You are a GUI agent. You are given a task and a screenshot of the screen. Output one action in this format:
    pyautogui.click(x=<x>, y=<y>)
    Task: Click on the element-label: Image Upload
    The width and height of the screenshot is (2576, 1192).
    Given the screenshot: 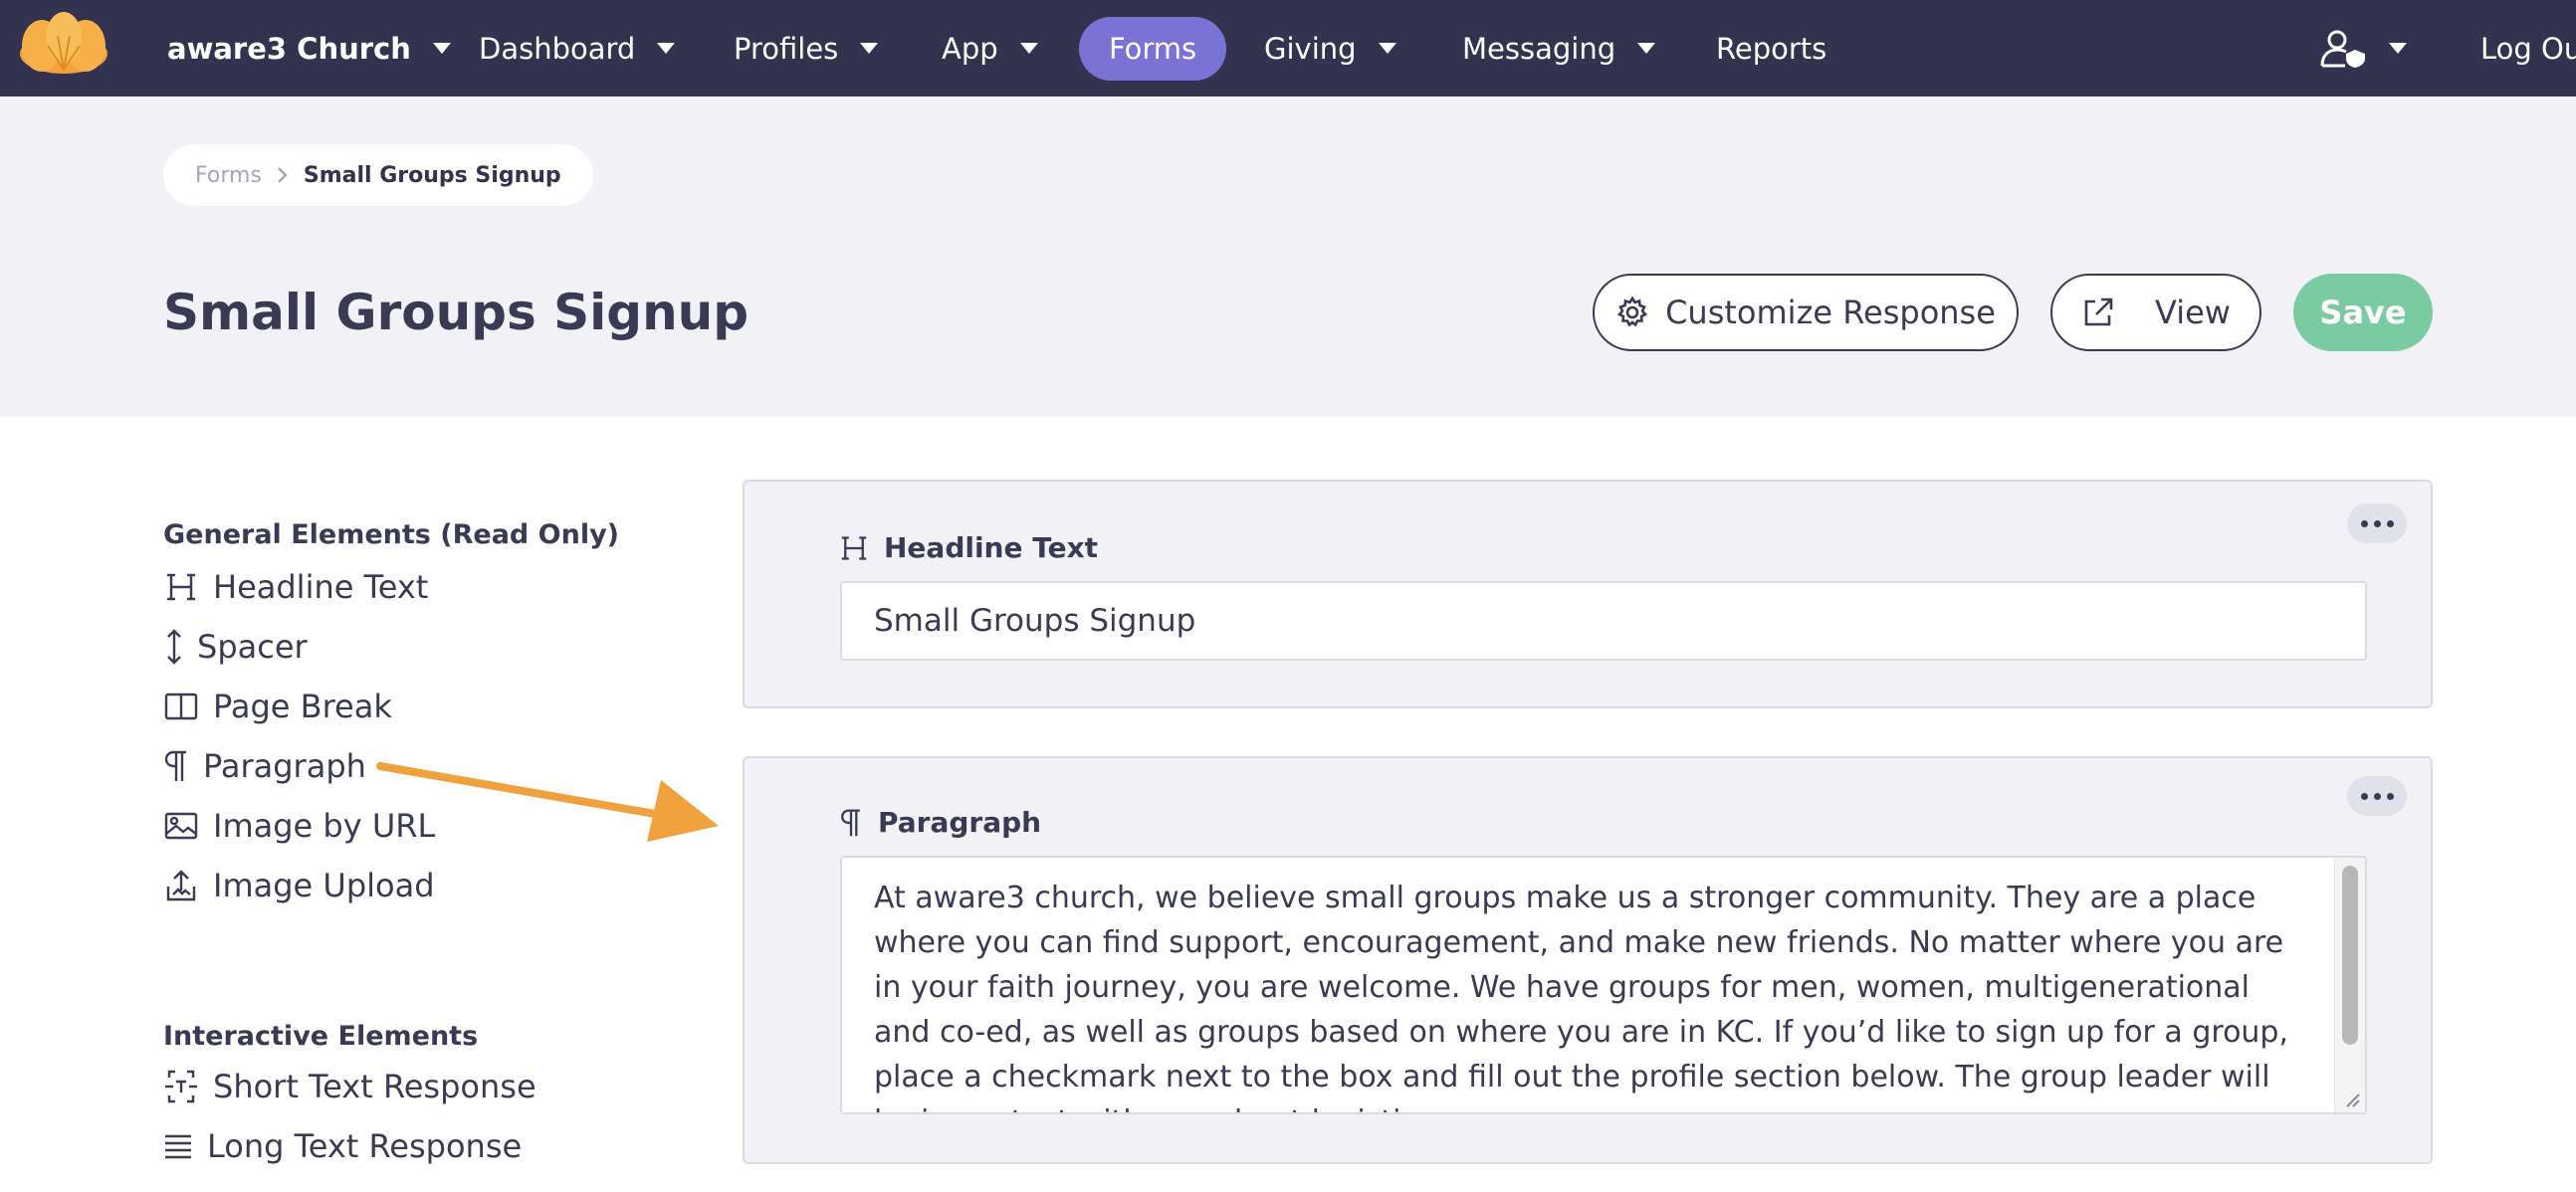 What is the action you would take?
    pyautogui.click(x=324, y=886)
    